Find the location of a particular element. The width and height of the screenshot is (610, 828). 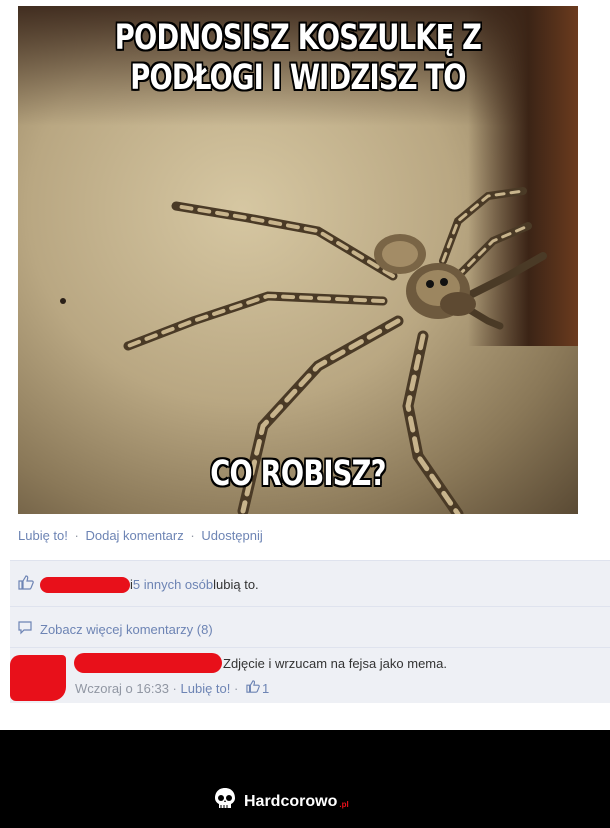

comment-text: Zdjęcie i wrzucam na fejsa jako mema. is located at coordinates (335, 663).